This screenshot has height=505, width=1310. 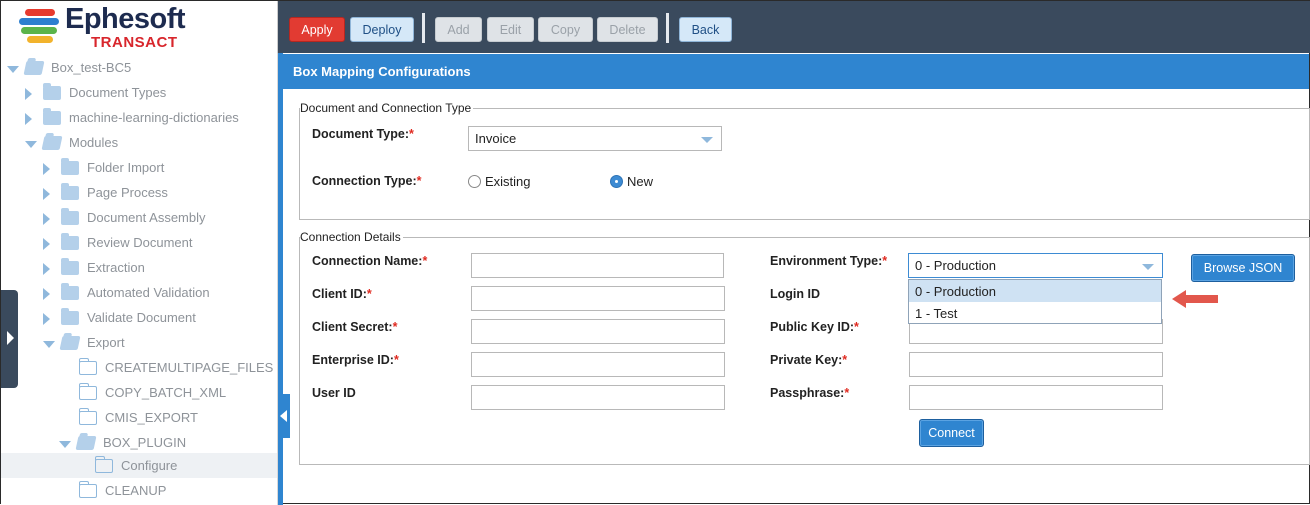 What do you see at coordinates (598, 331) in the screenshot?
I see `client-secret-input` at bounding box center [598, 331].